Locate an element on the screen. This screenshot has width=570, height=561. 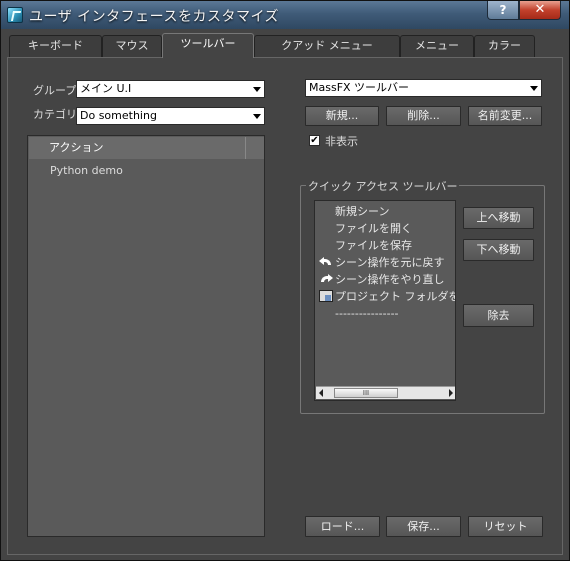
redo-icon is located at coordinates (326, 279).